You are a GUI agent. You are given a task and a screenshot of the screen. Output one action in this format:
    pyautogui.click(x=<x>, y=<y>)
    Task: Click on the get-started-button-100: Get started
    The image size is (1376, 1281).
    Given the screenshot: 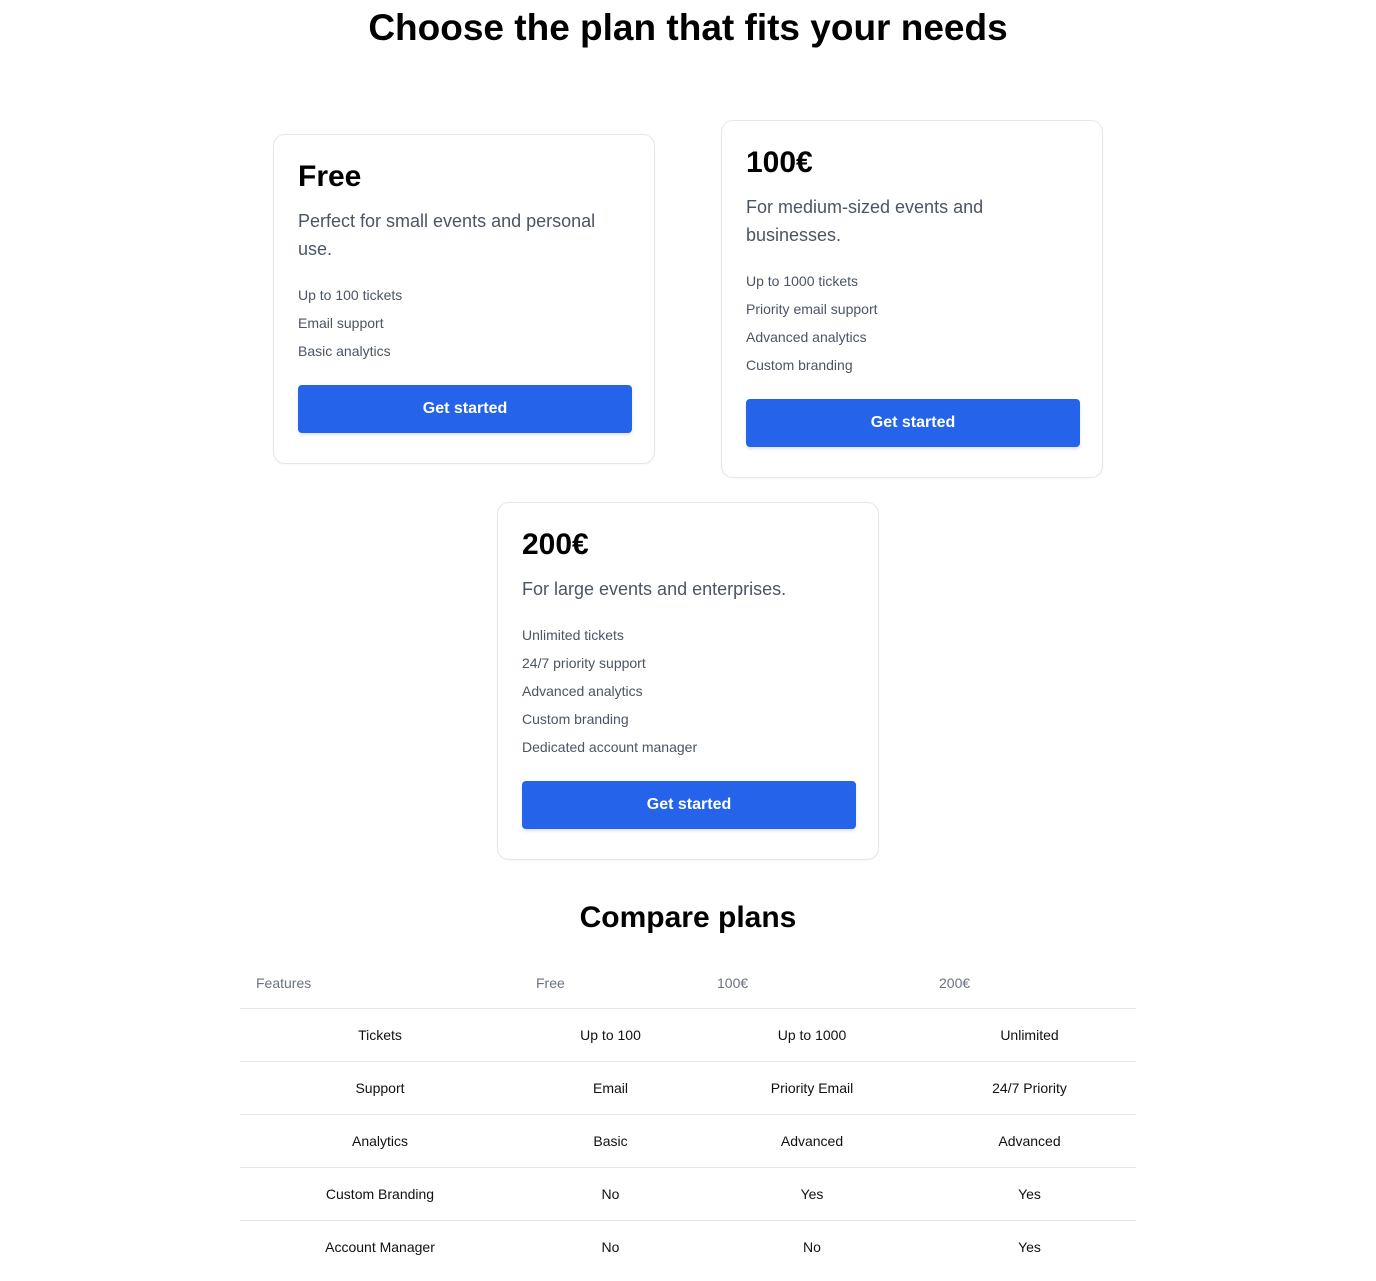 What is the action you would take?
    pyautogui.click(x=913, y=423)
    